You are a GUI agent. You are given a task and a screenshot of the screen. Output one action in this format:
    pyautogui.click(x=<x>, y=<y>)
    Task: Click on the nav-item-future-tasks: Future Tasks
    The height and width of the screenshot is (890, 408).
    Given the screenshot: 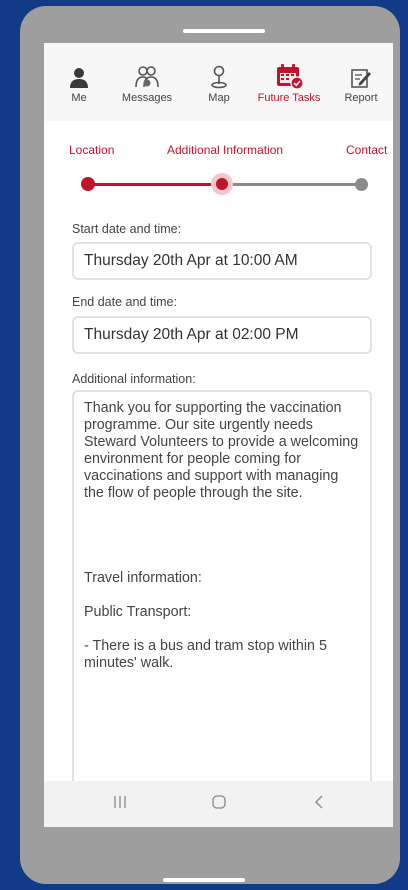 What is the action you would take?
    pyautogui.click(x=289, y=82)
    